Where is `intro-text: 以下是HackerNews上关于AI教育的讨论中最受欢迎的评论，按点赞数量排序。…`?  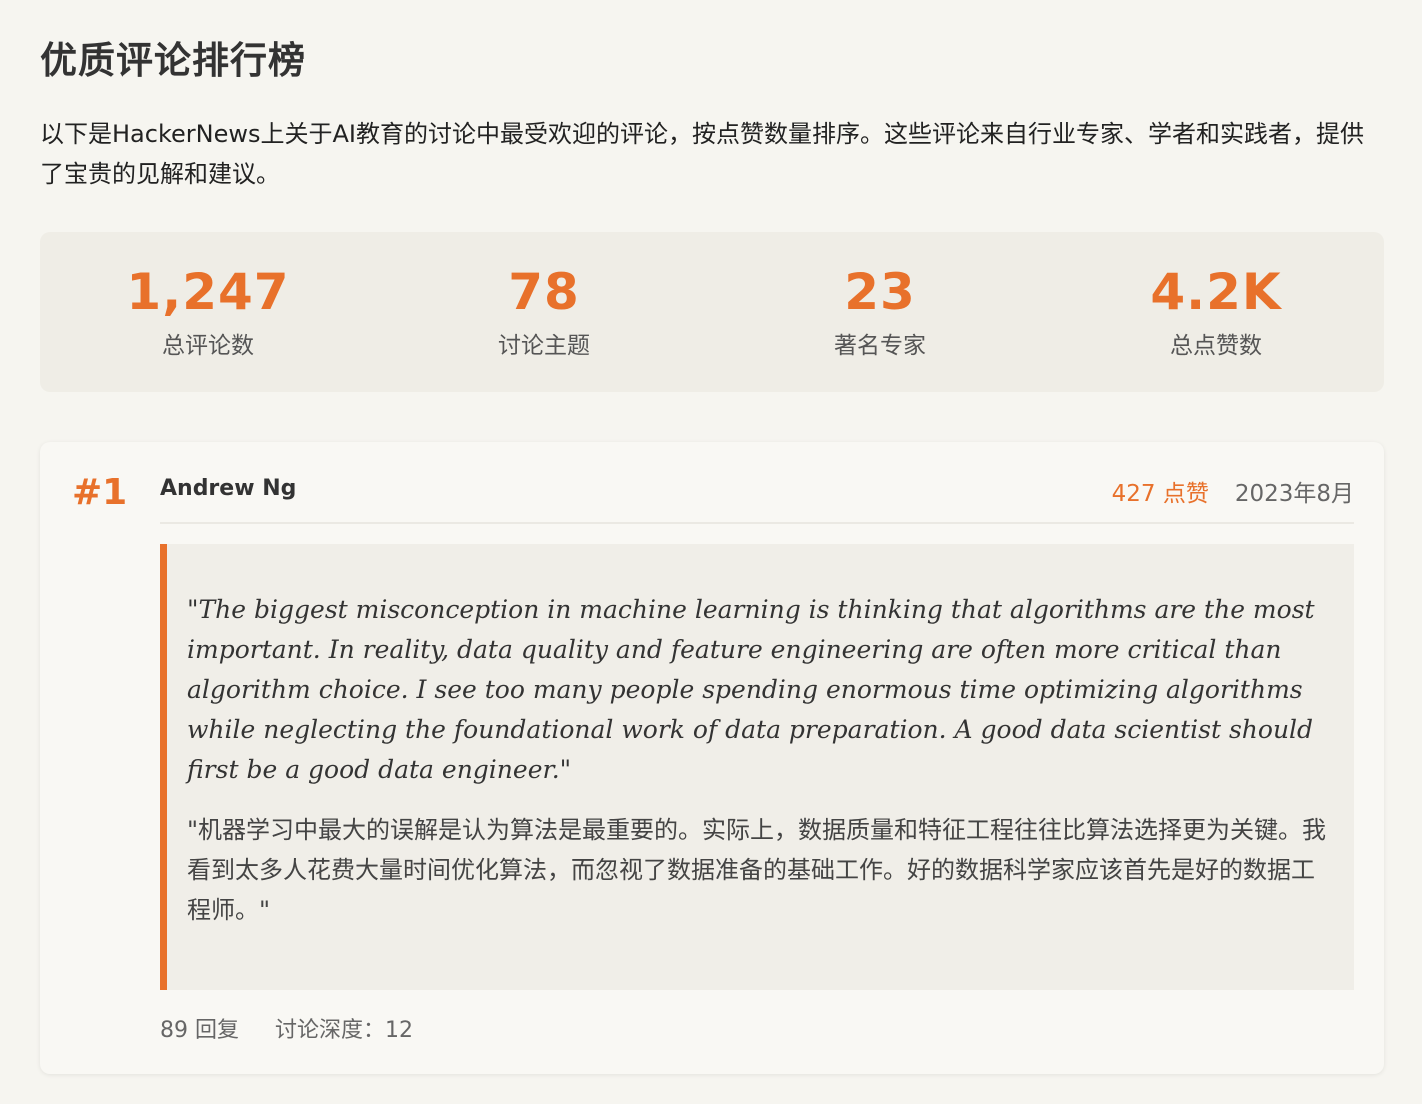 intro-text: 以下是HackerNews上关于AI教育的讨论中最受欢迎的评论，按点赞数量排序。… is located at coordinates (702, 154).